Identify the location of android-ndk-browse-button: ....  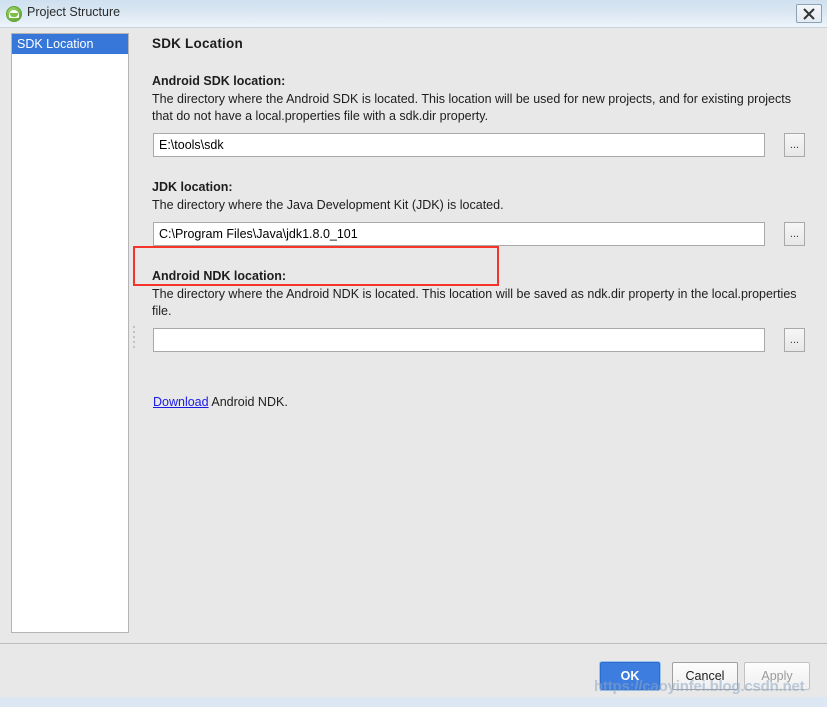
(794, 340).